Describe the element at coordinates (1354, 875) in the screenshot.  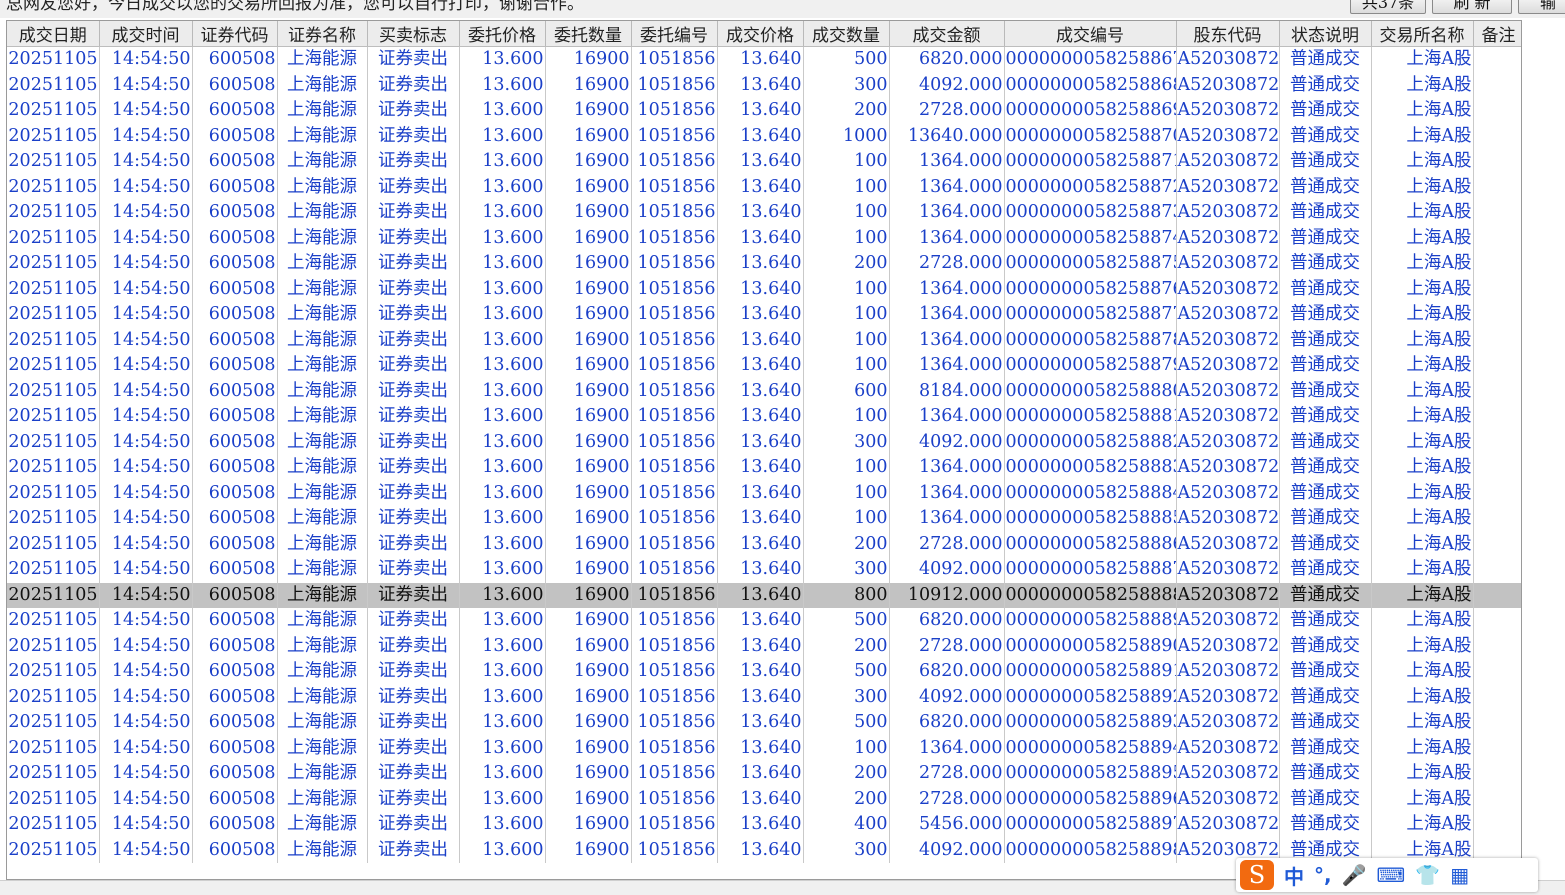
I see `mic-icon: 🎤` at that location.